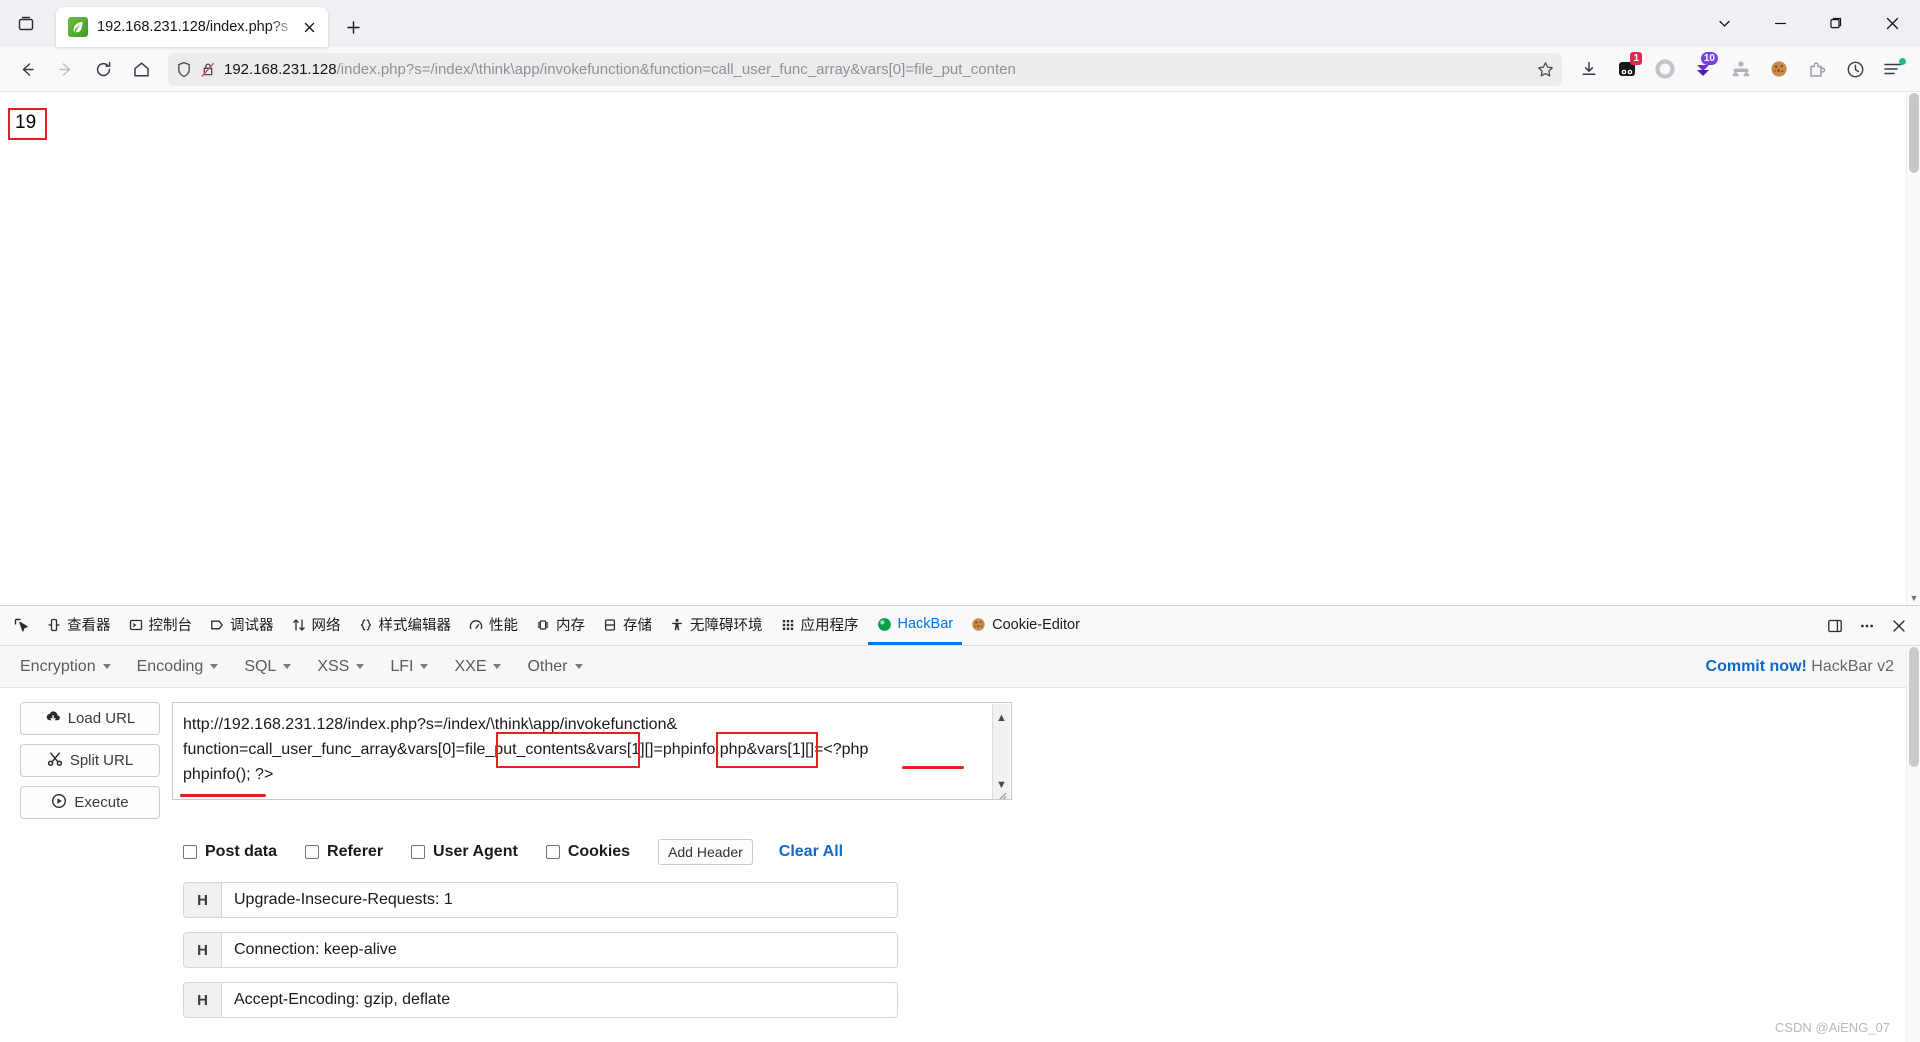 The image size is (1920, 1042). Describe the element at coordinates (161, 625) in the screenshot. I see `devtools-tab-console: 控制台` at that location.